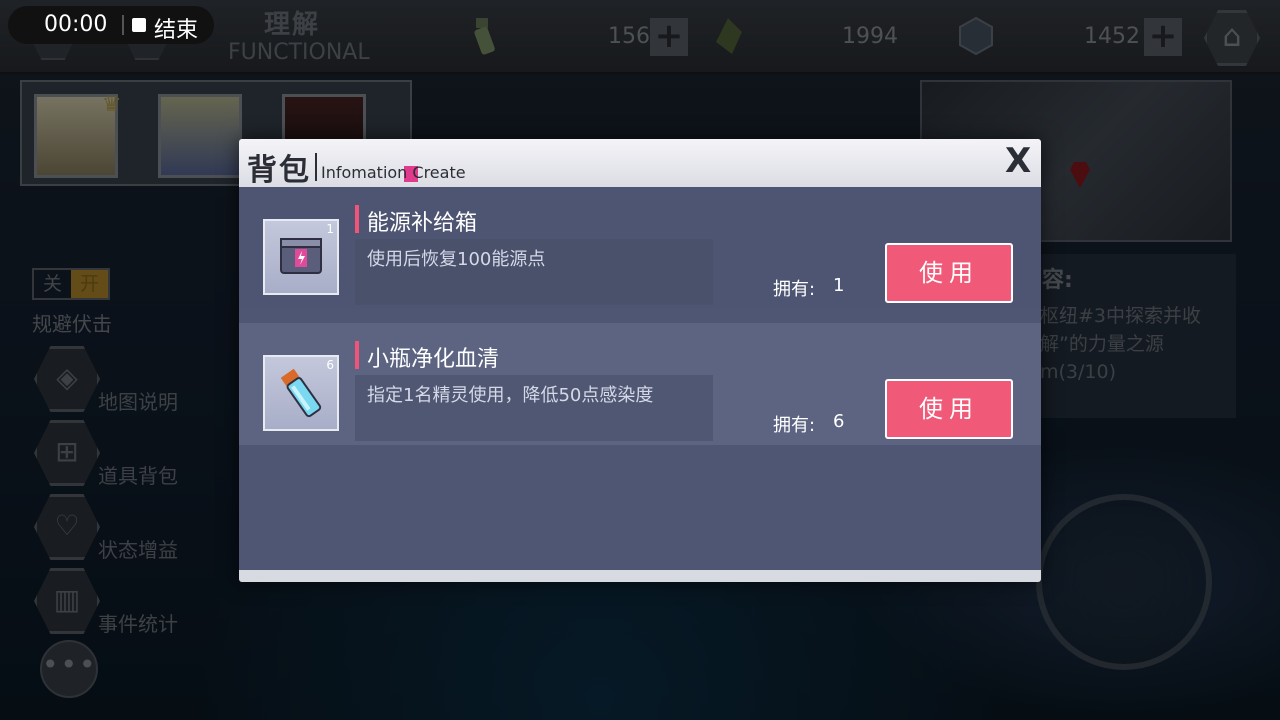 This screenshot has height=720, width=1280. Describe the element at coordinates (301, 257) in the screenshot. I see `energy-box-icon: 1` at that location.